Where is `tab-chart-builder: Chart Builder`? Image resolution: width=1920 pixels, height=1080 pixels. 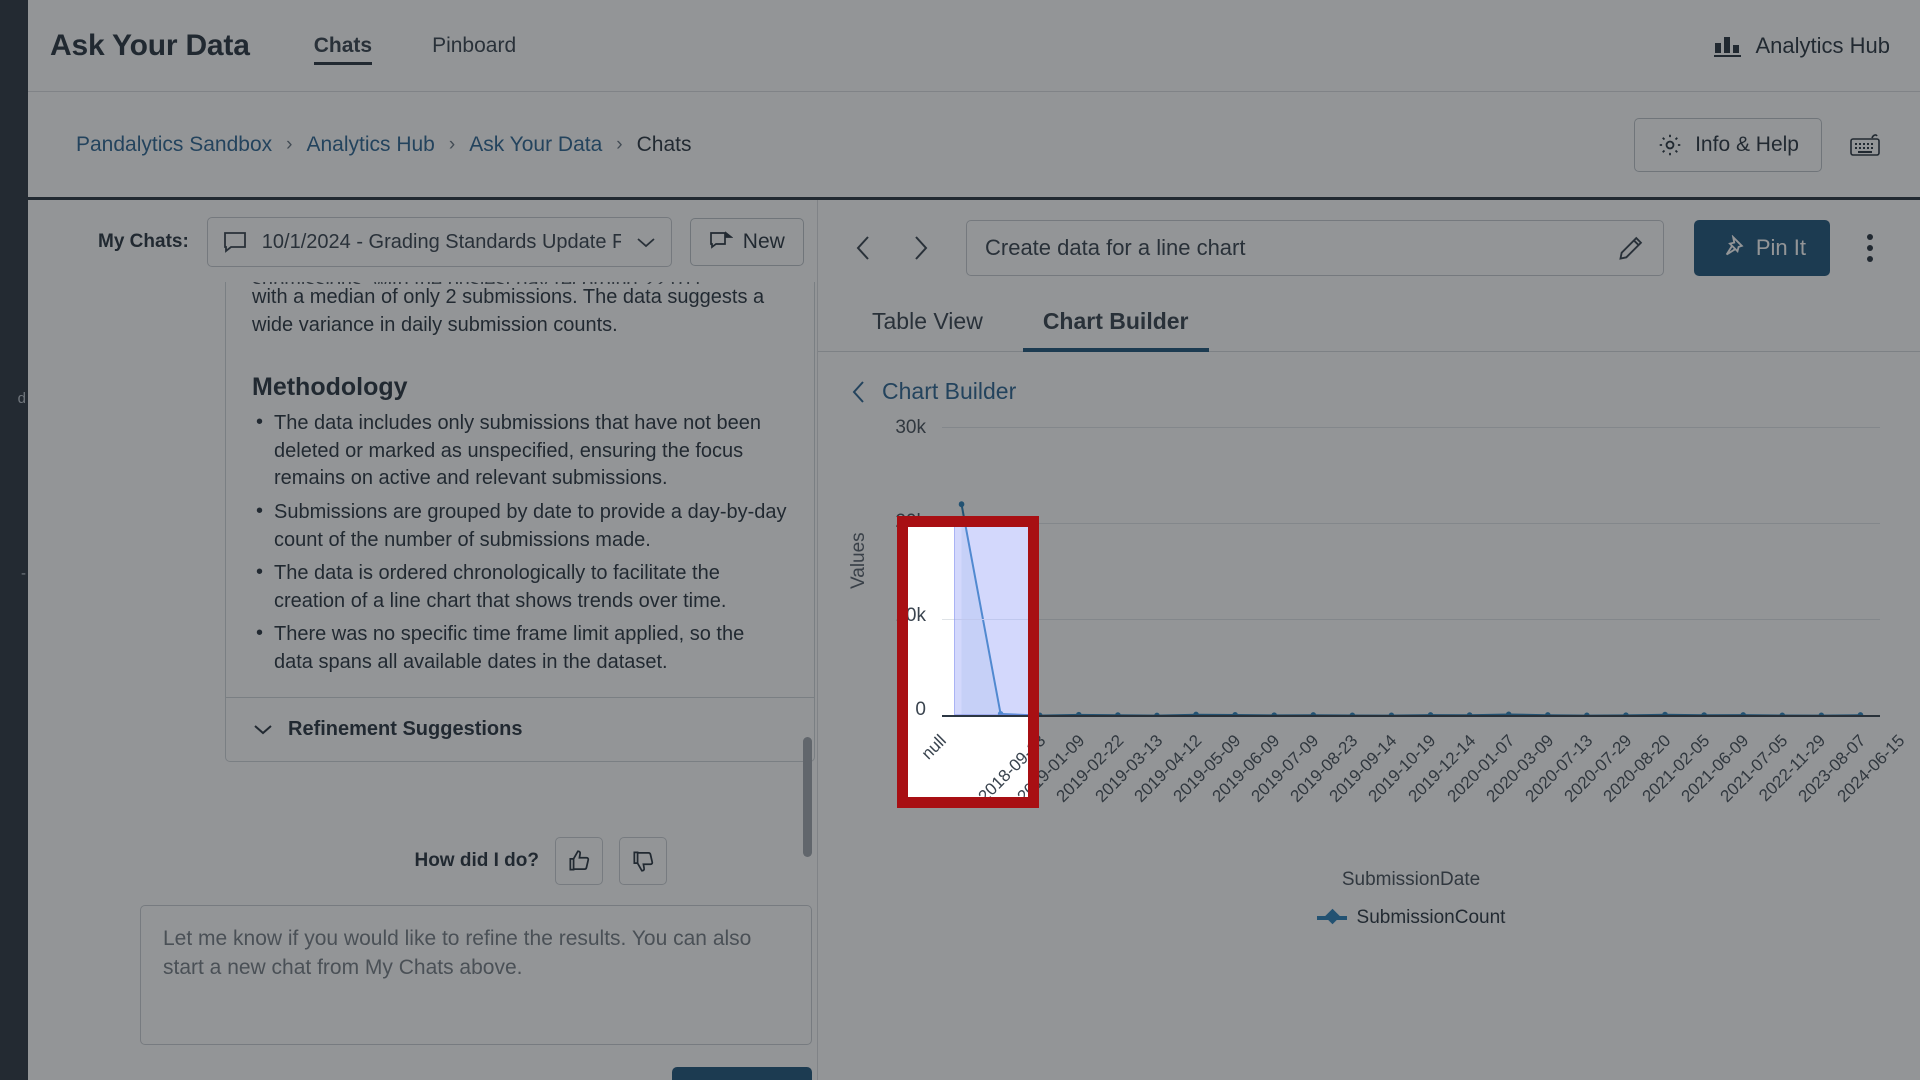 tab-chart-builder: Chart Builder is located at coordinates (1116, 325).